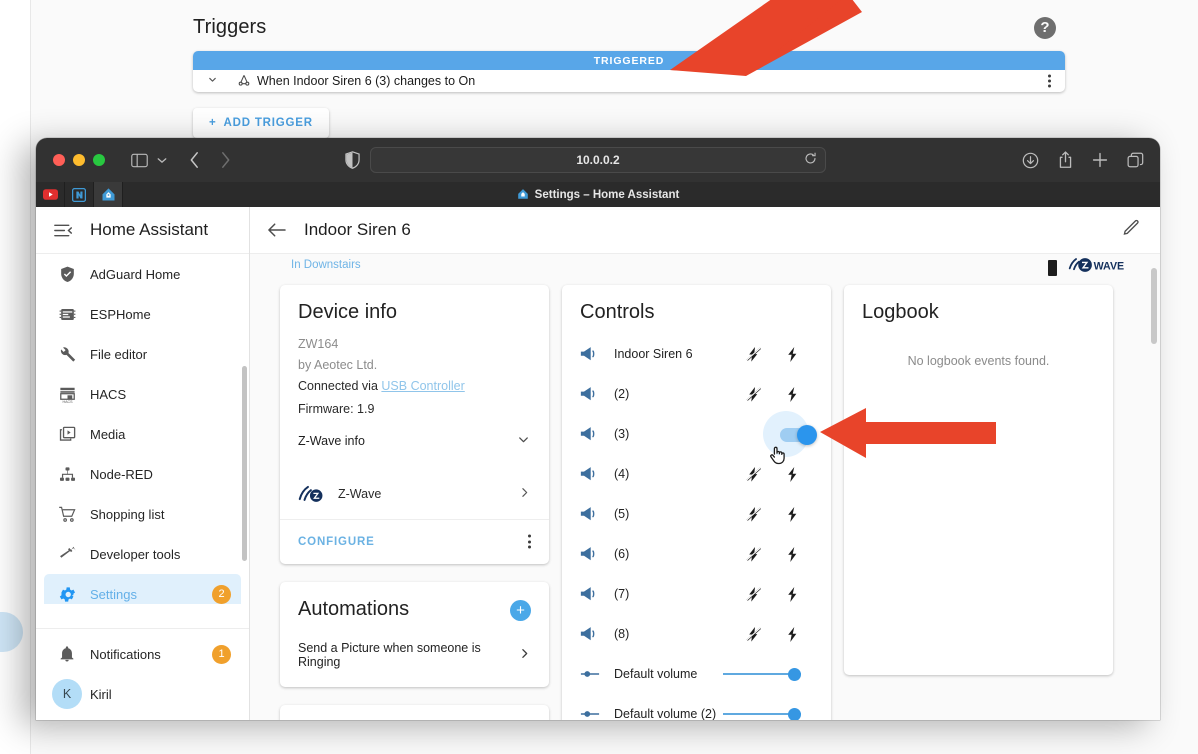  What do you see at coordinates (696, 437) in the screenshot?
I see `control-row-toggle: (3)` at bounding box center [696, 437].